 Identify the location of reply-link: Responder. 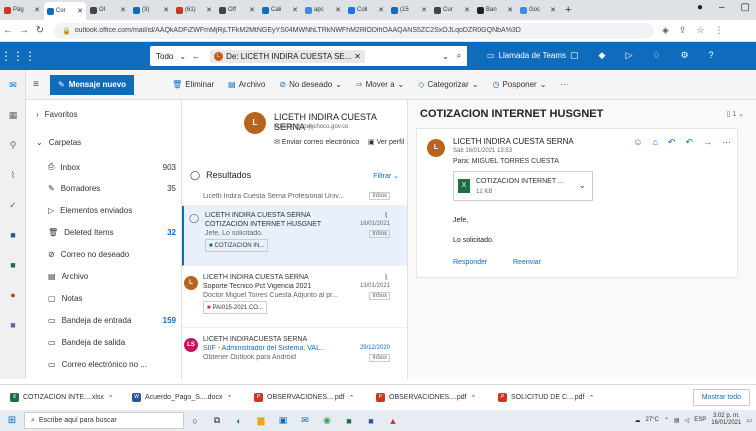
(470, 262).